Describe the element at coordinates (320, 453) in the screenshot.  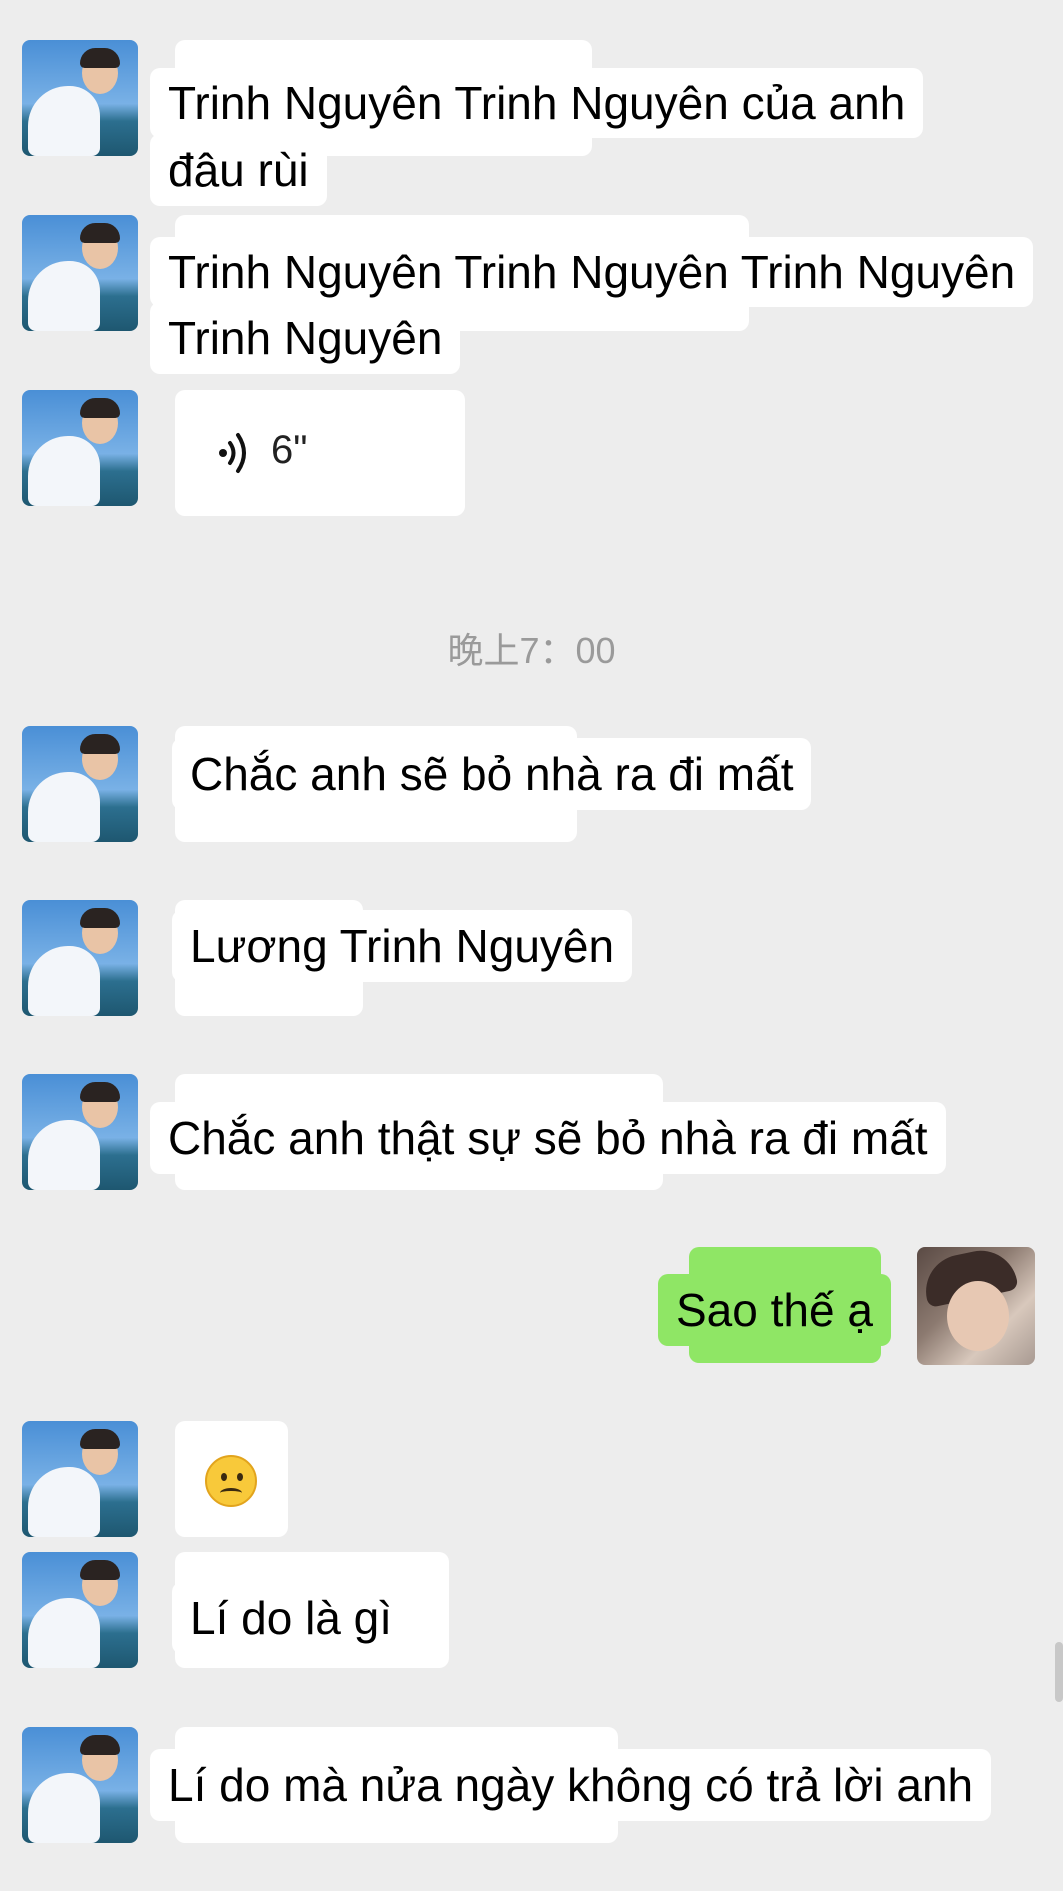
I see `voice-message: 6"` at that location.